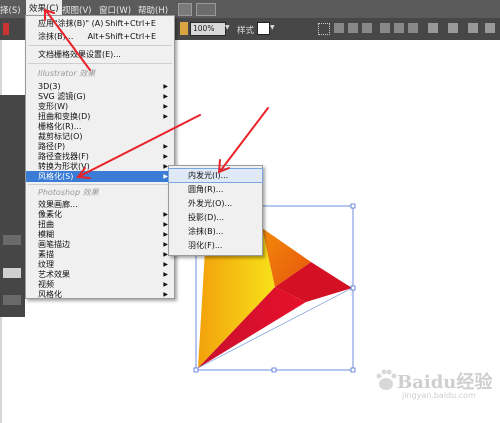 This screenshot has height=423, width=500. What do you see at coordinates (386, 379) in the screenshot?
I see `baidu-paw-icon` at bounding box center [386, 379].